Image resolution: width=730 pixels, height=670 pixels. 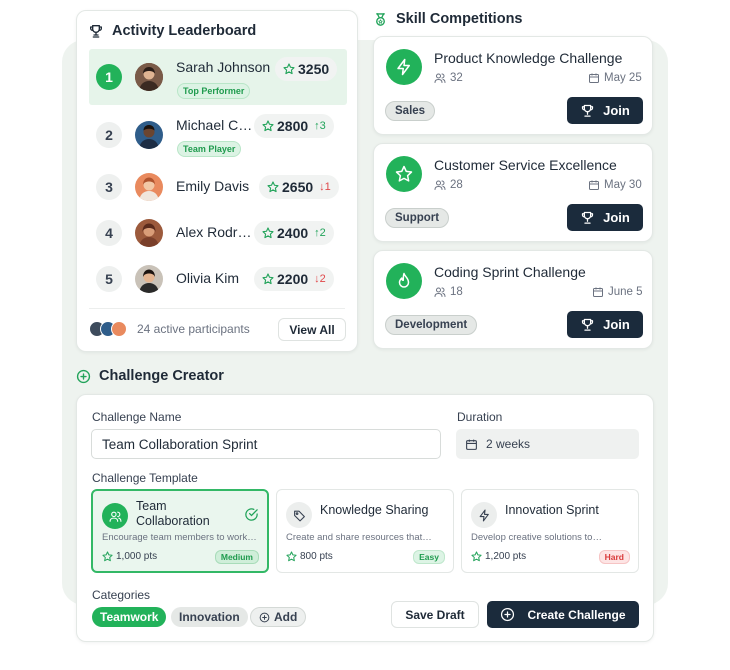 I want to click on category-chip: Sales, so click(x=410, y=111).